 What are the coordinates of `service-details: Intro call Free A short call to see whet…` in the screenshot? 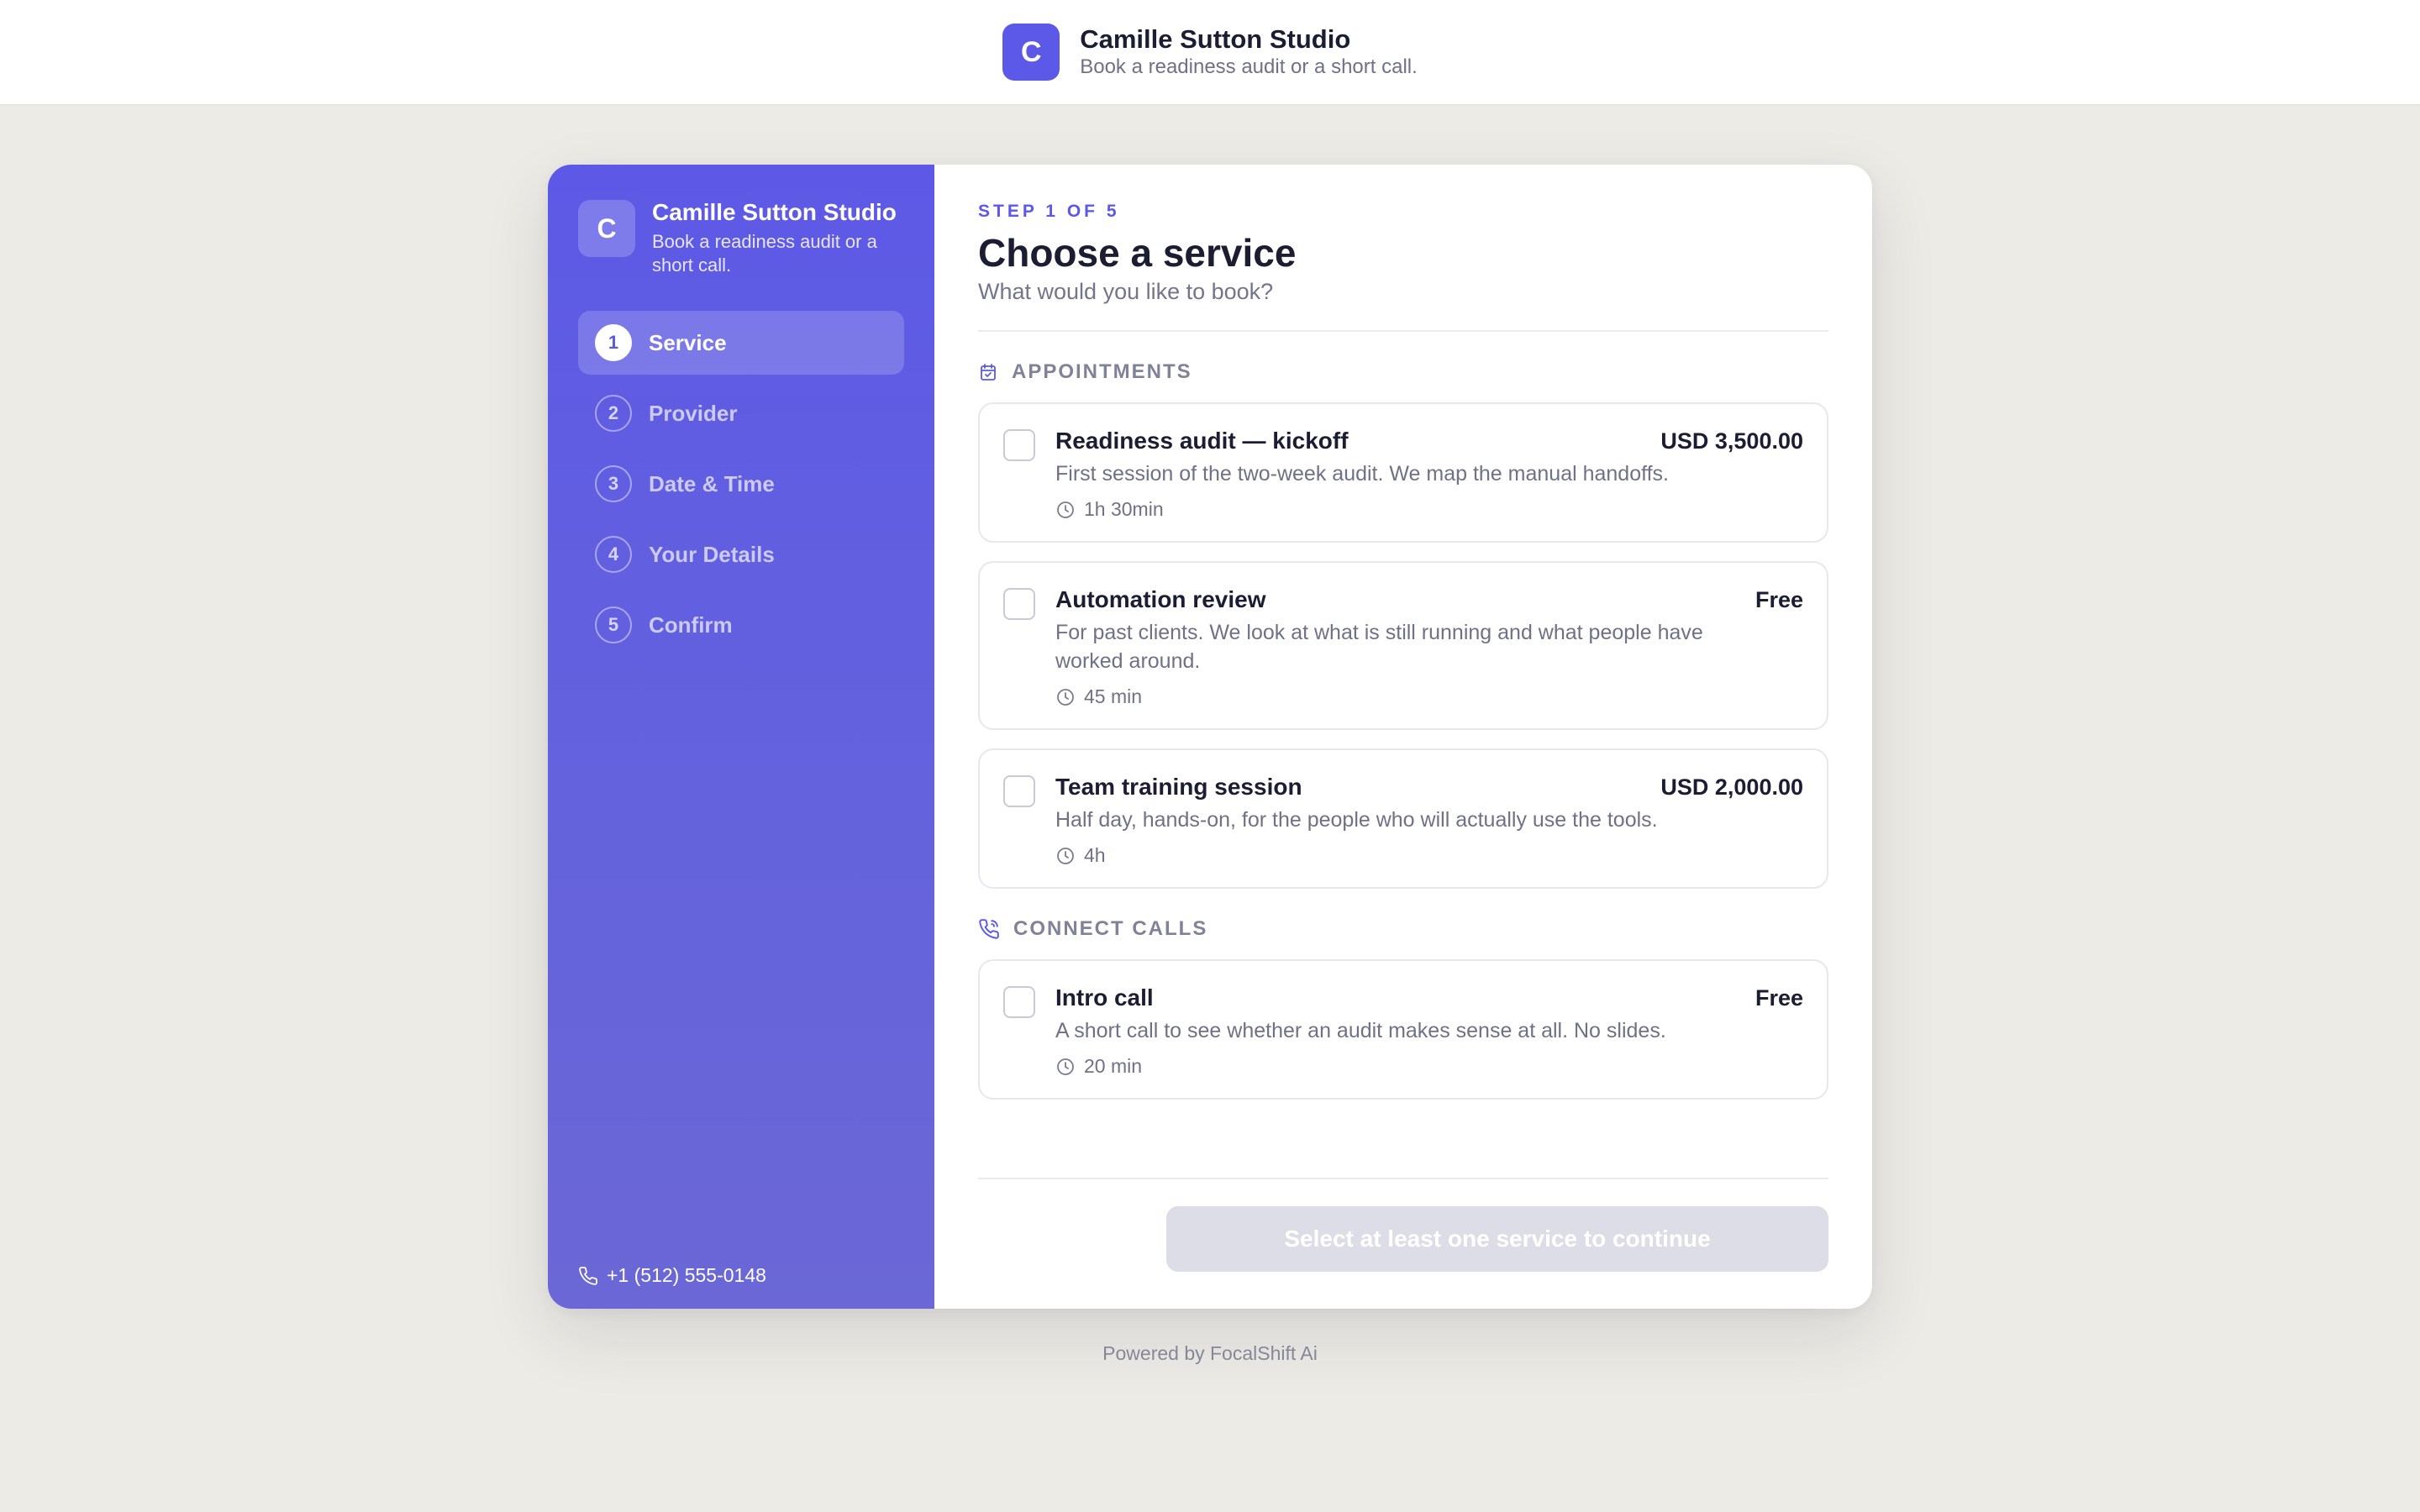 It's located at (1429, 1031).